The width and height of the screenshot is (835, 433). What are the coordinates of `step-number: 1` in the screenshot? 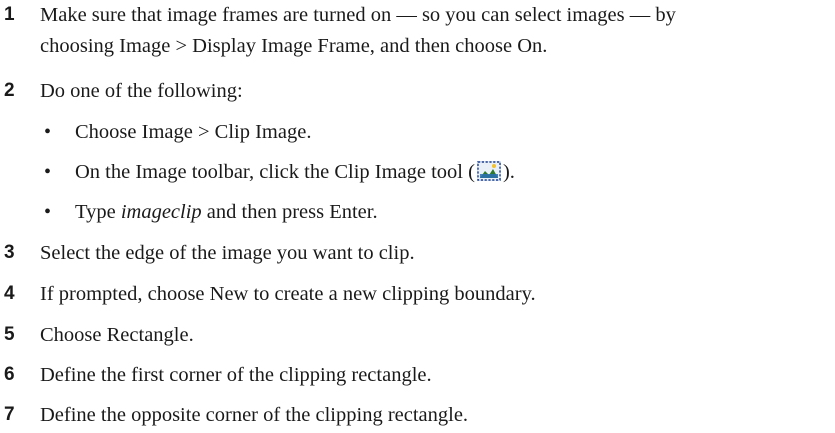 It's located at (9, 14).